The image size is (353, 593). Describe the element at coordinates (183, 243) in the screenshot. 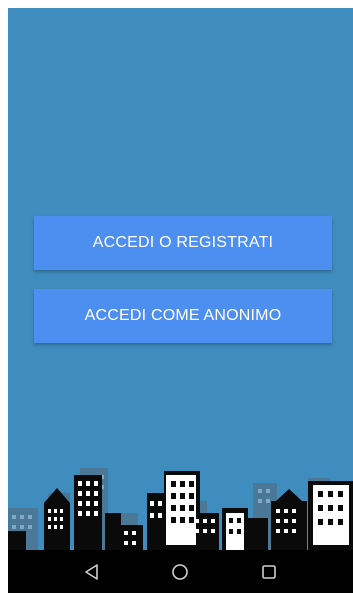

I see `login-register-button: ACCEDI O REGISTRATI` at that location.